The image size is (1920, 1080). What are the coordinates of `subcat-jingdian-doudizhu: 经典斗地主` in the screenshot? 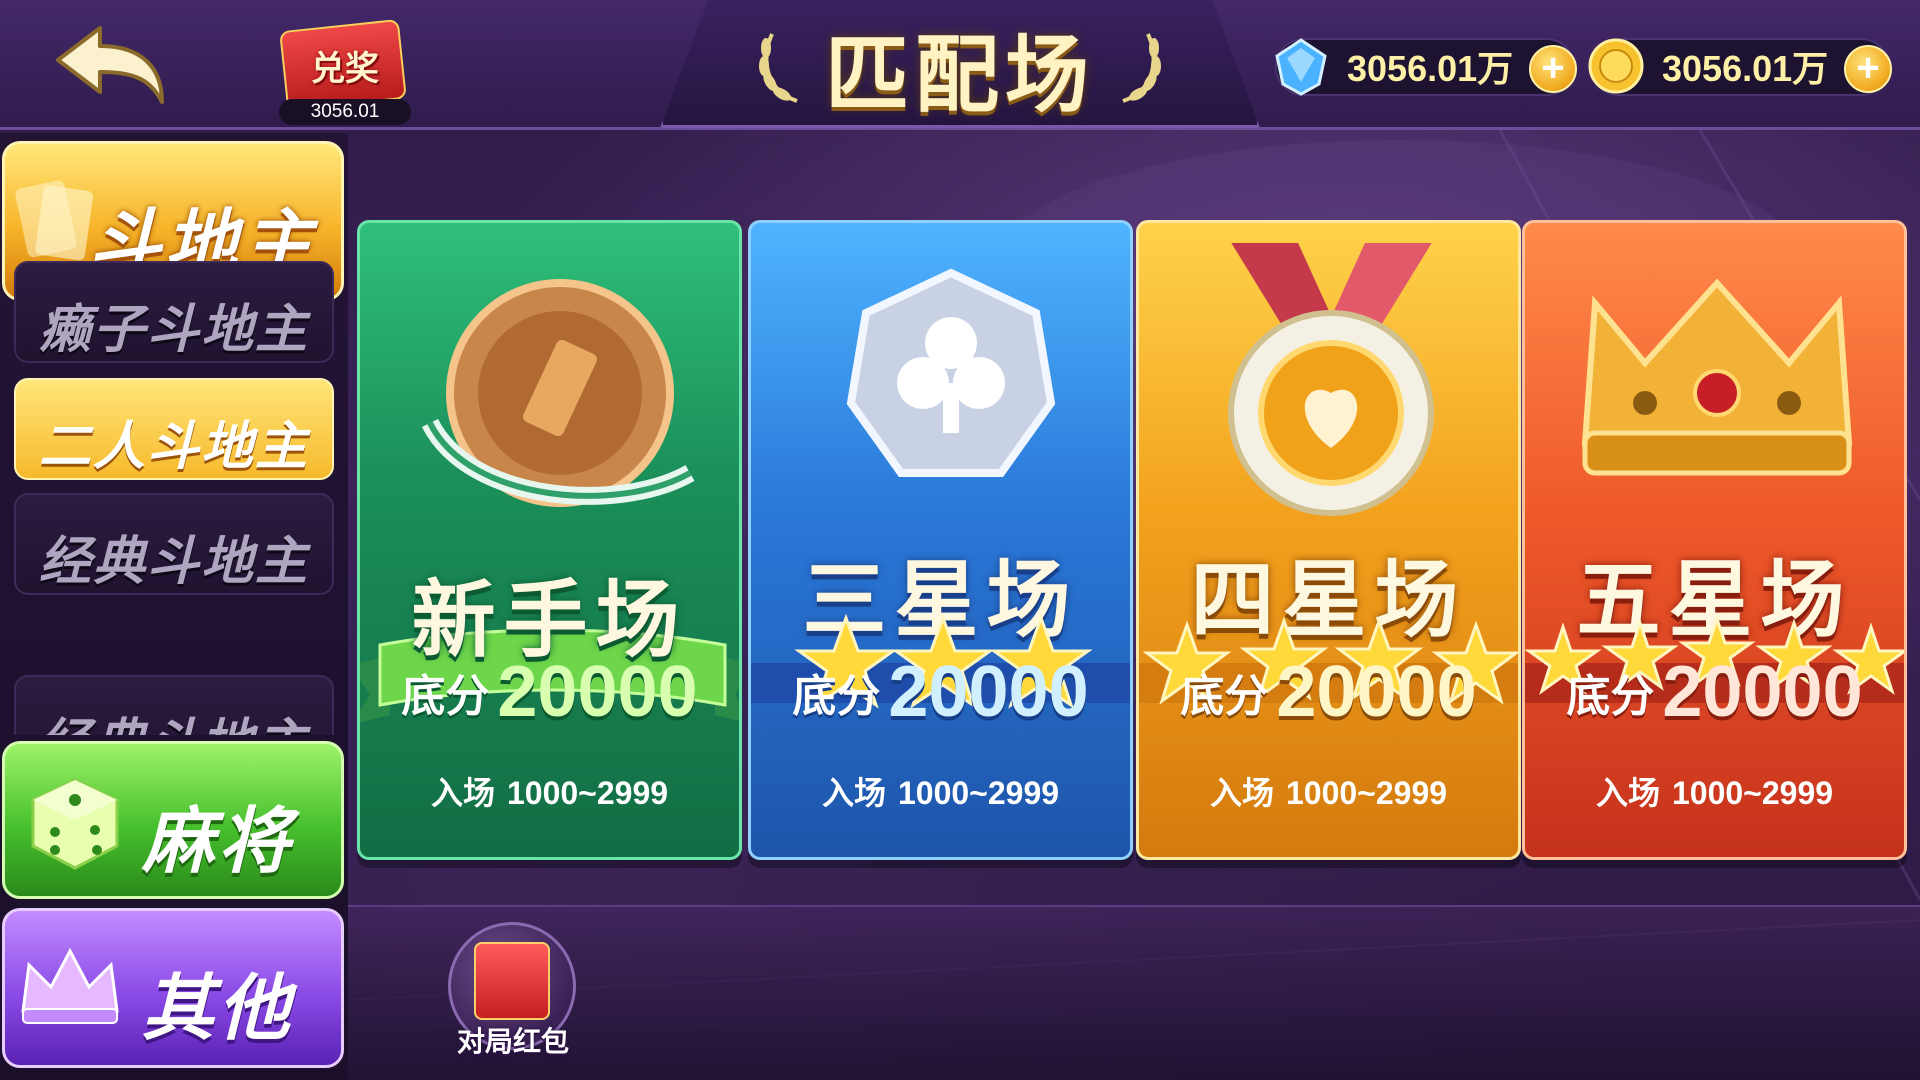 It's located at (174, 544).